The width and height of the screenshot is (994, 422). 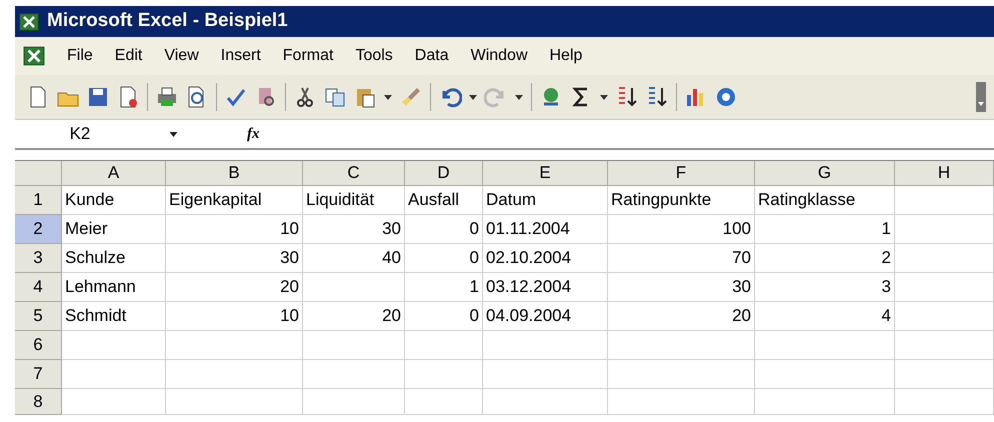 I want to click on table-cell: 02.10.2004, so click(x=545, y=258).